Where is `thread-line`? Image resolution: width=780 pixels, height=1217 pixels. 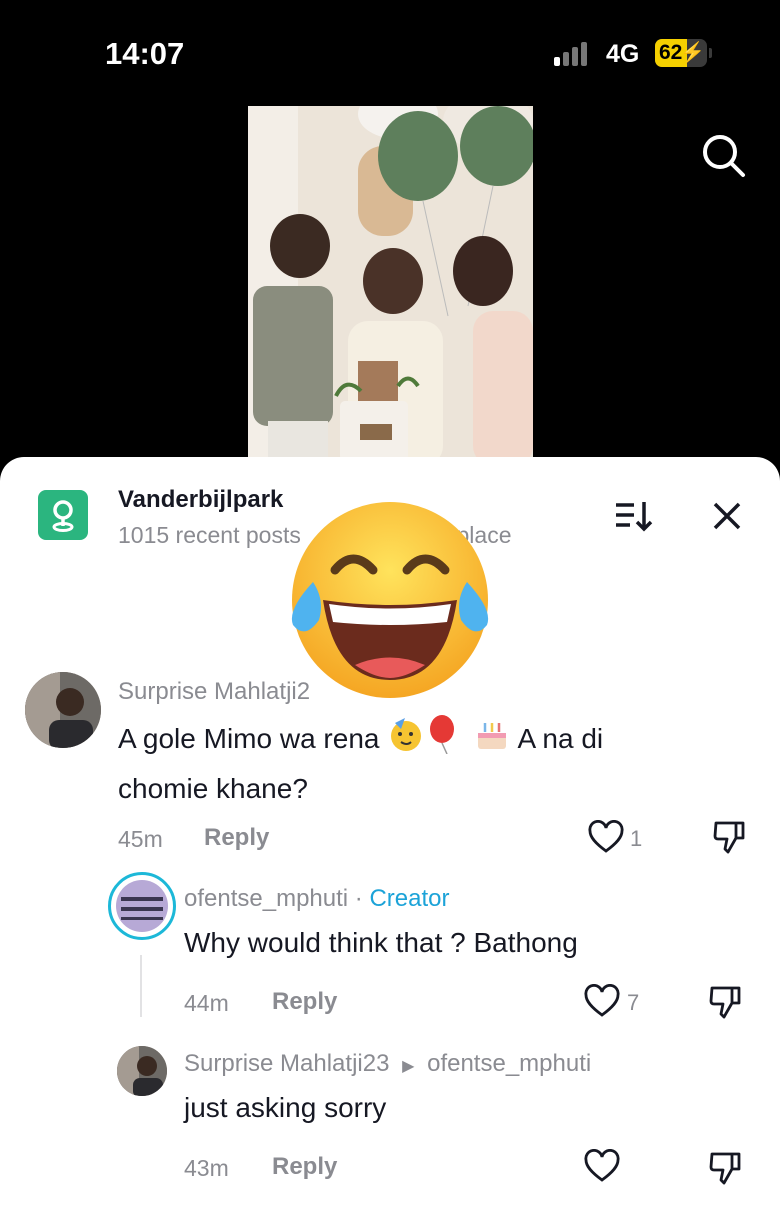 thread-line is located at coordinates (141, 986).